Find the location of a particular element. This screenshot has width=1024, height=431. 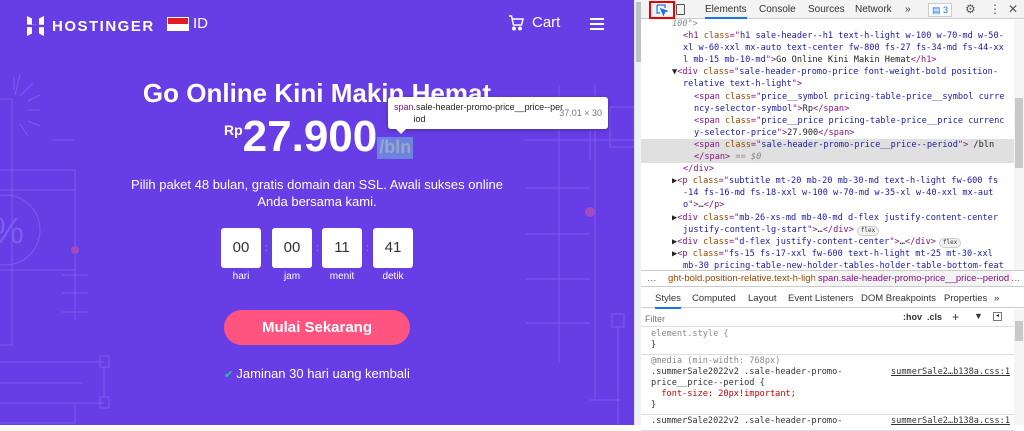

tab-dom-breakpoints: DOM Breakpoints is located at coordinates (898, 298).